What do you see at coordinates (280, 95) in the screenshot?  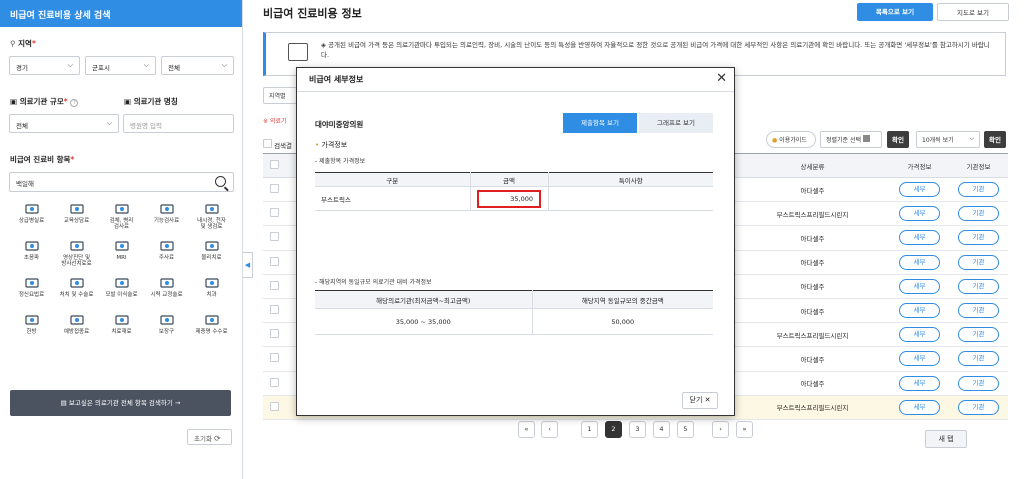 I see `region-tab: 지역별` at bounding box center [280, 95].